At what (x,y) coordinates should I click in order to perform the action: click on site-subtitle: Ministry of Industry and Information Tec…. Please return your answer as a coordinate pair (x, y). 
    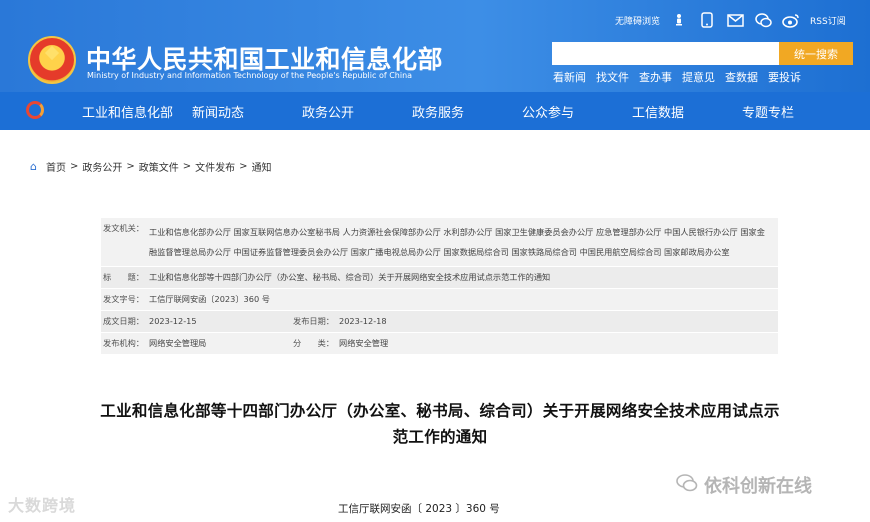
    Looking at the image, I should click on (250, 75).